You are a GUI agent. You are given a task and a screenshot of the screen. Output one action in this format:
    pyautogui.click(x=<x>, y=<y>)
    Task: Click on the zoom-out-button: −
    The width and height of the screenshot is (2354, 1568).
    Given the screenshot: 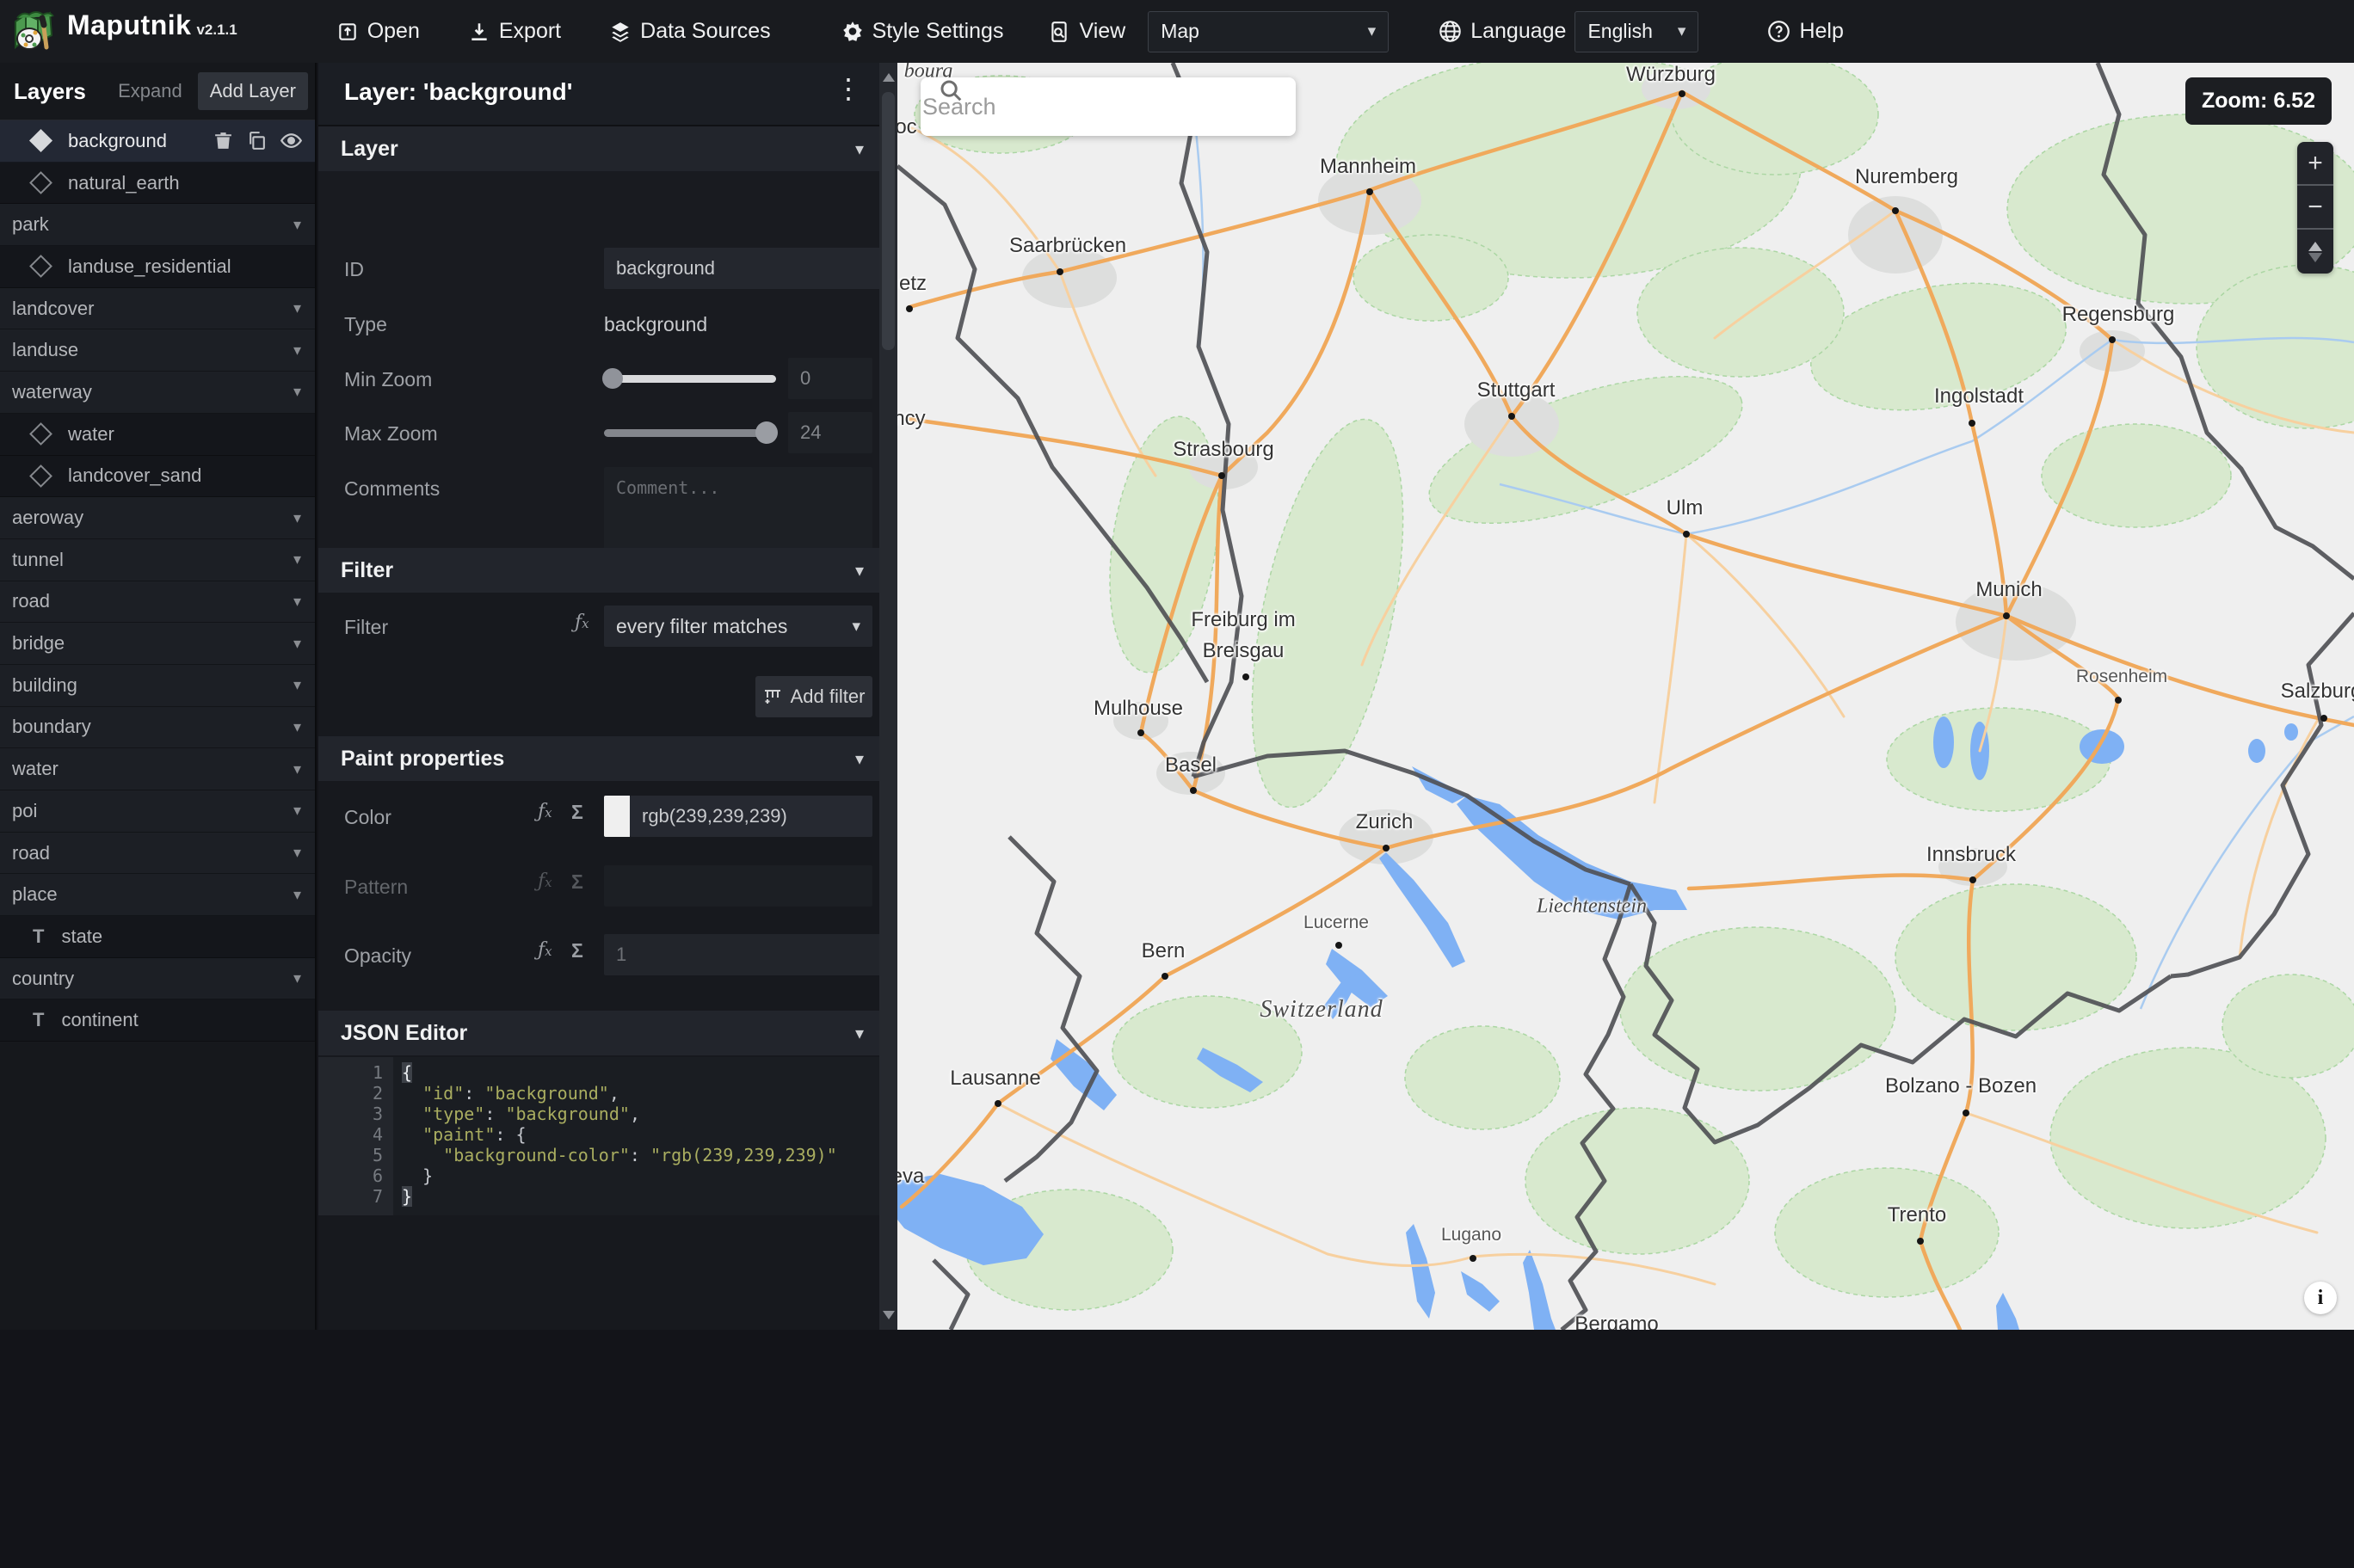 What is the action you would take?
    pyautogui.click(x=2315, y=208)
    